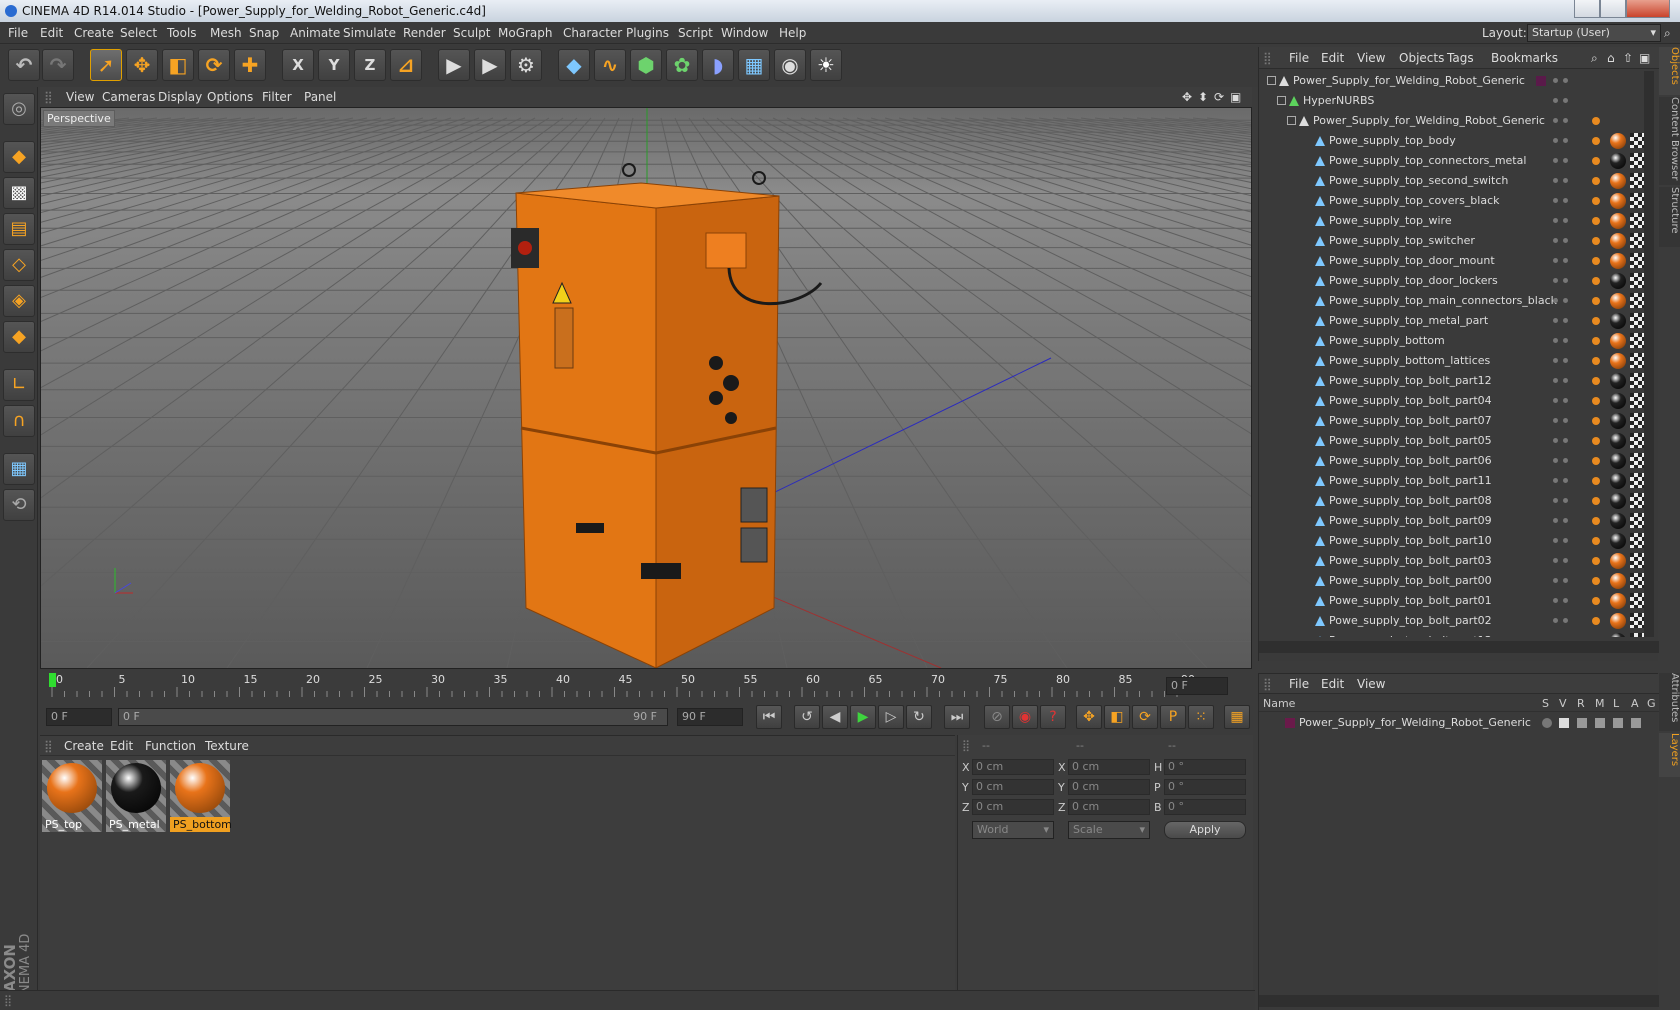 The width and height of the screenshot is (1680, 1010). What do you see at coordinates (646, 686) in the screenshot?
I see `timeline-ruler: 051015202530354045505560657075808590 0 F` at bounding box center [646, 686].